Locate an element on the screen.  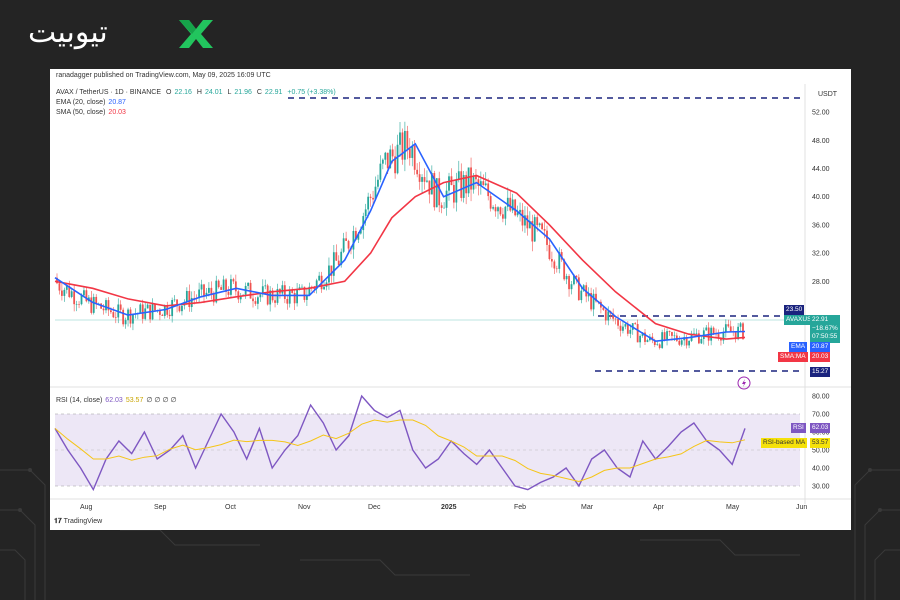
price-ticks: 52.00 48.00 44.00 40.00 36.00 32.00 28.00 is located at coordinates (821, 198).